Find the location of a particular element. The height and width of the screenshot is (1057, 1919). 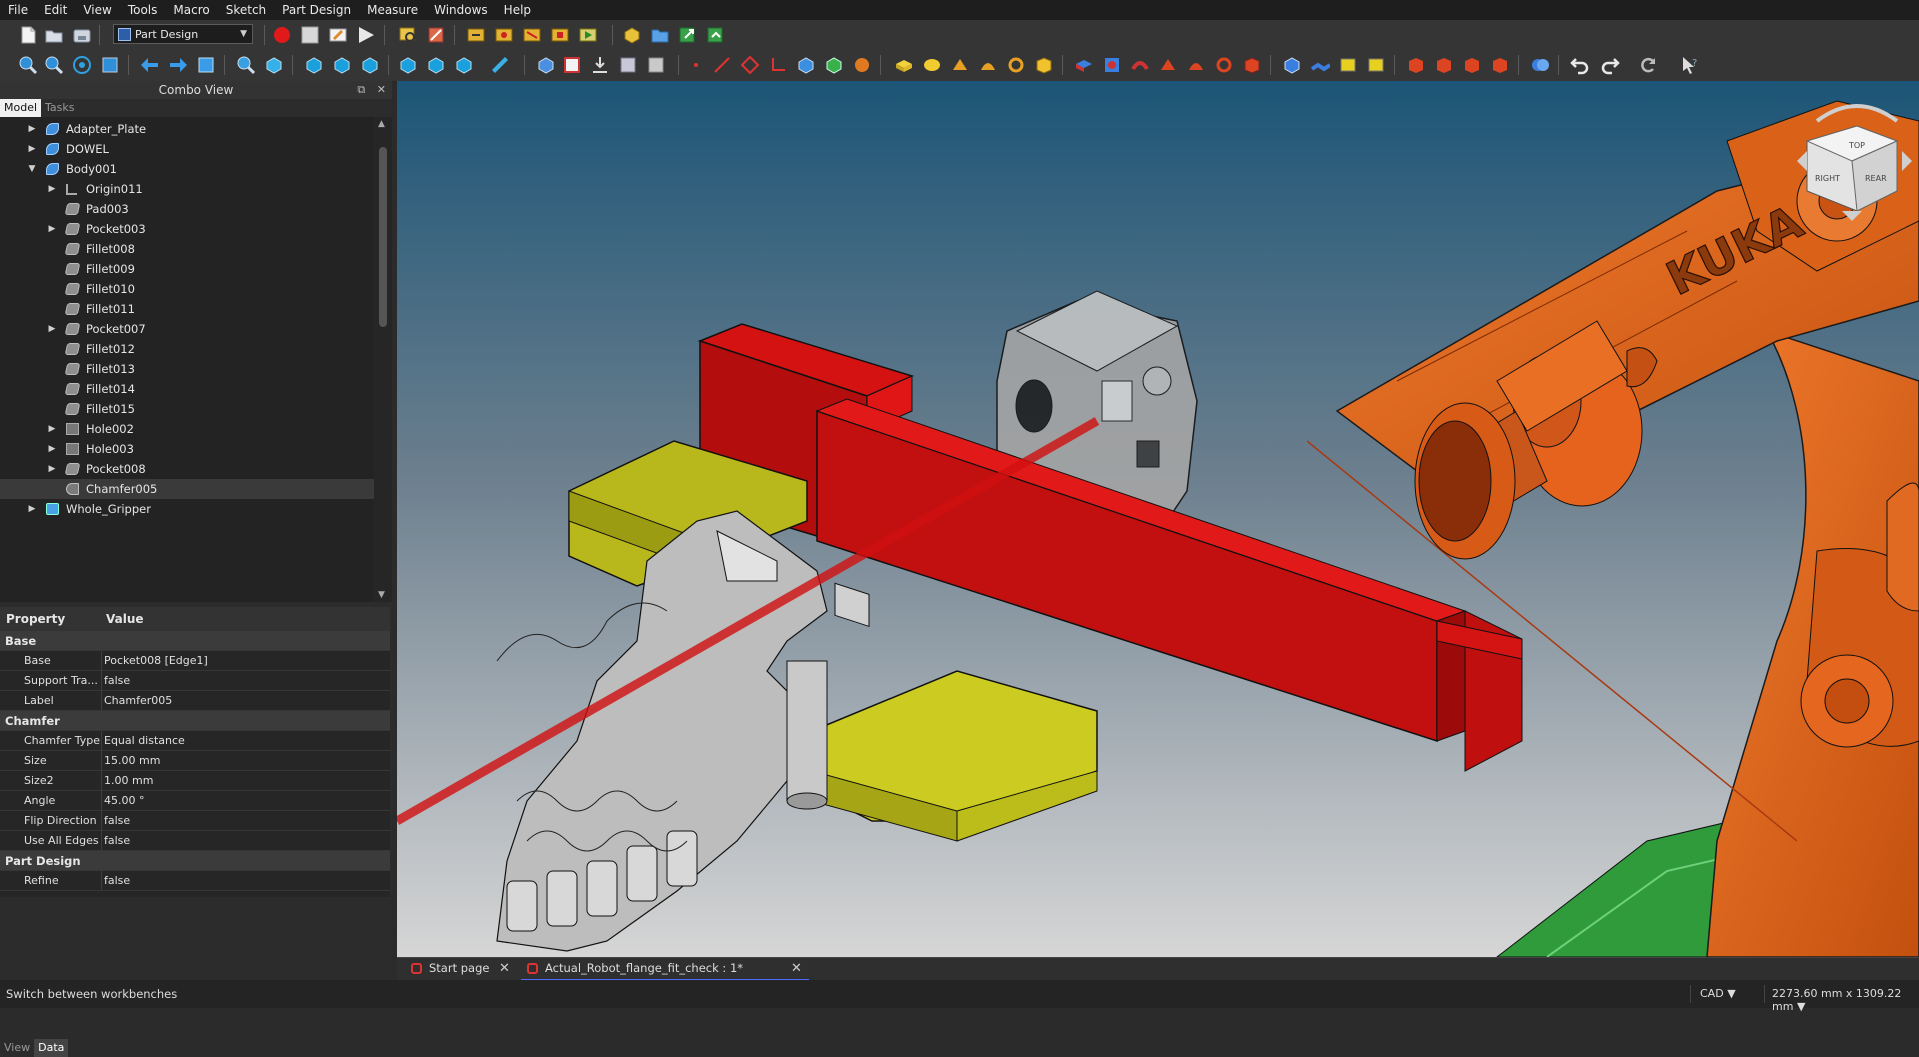

left-view-icon is located at coordinates (464, 65).